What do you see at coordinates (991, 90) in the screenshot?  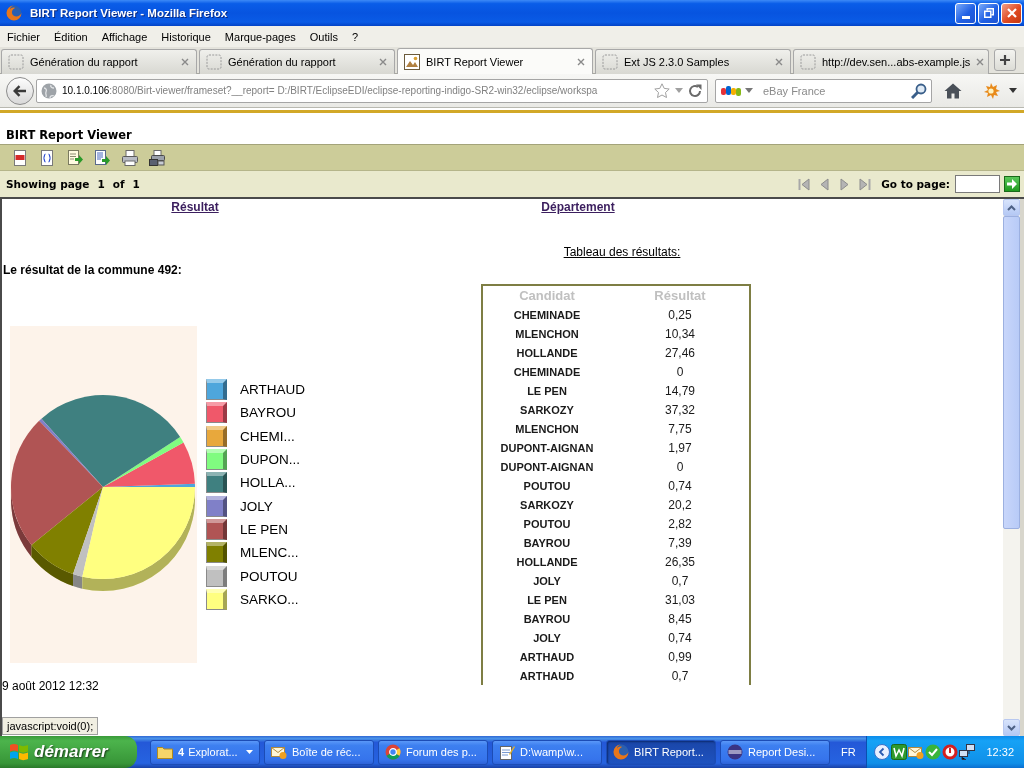 I see `star-burst-icon` at bounding box center [991, 90].